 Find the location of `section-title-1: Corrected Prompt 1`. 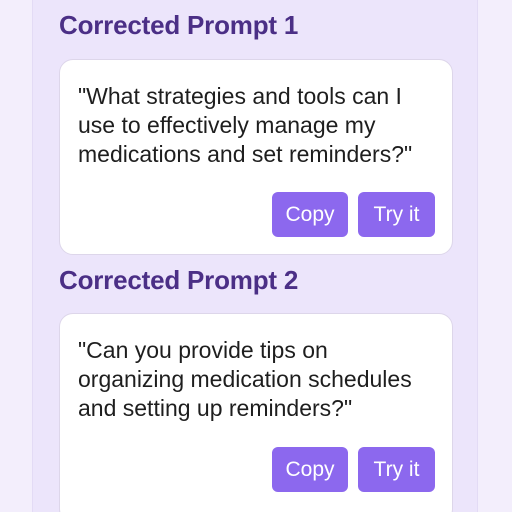

section-title-1: Corrected Prompt 1 is located at coordinates (179, 25).